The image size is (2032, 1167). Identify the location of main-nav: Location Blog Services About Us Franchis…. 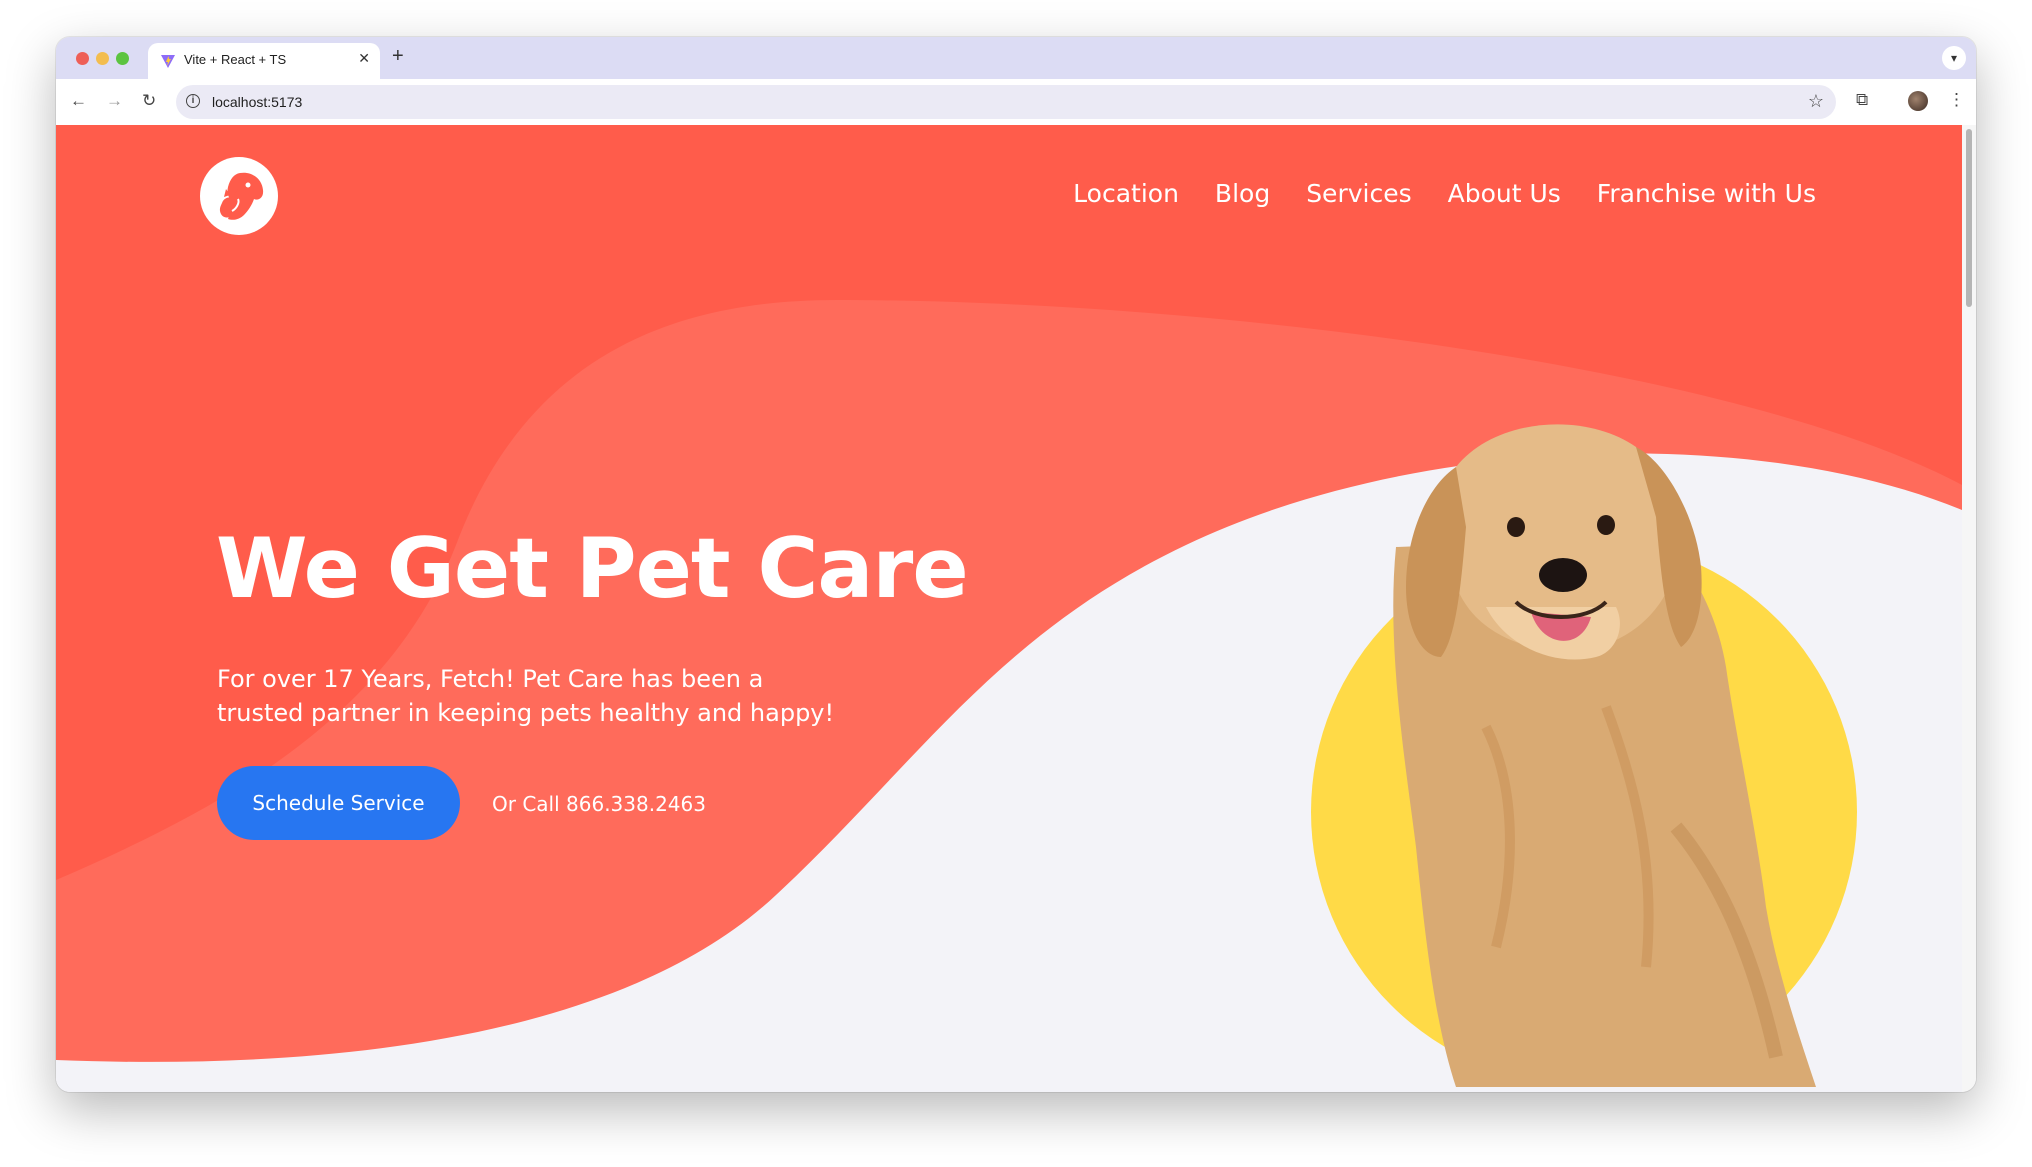
(1444, 193).